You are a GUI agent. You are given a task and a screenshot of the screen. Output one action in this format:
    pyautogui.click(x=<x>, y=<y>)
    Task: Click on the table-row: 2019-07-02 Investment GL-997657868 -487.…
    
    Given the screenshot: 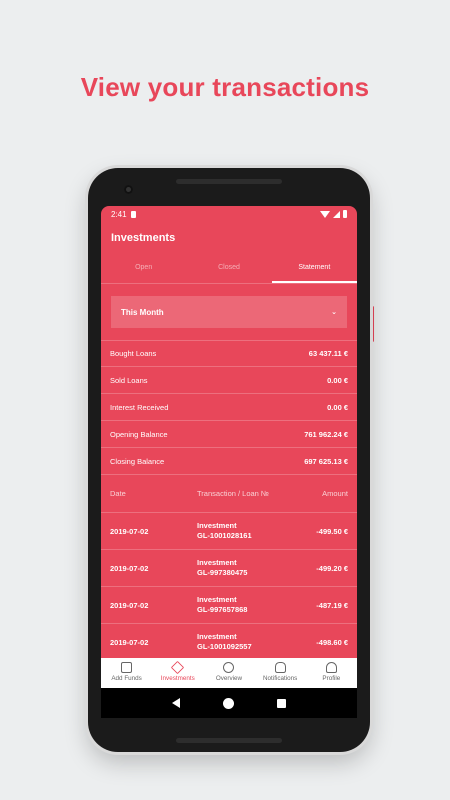 What is the action you would take?
    pyautogui.click(x=229, y=605)
    